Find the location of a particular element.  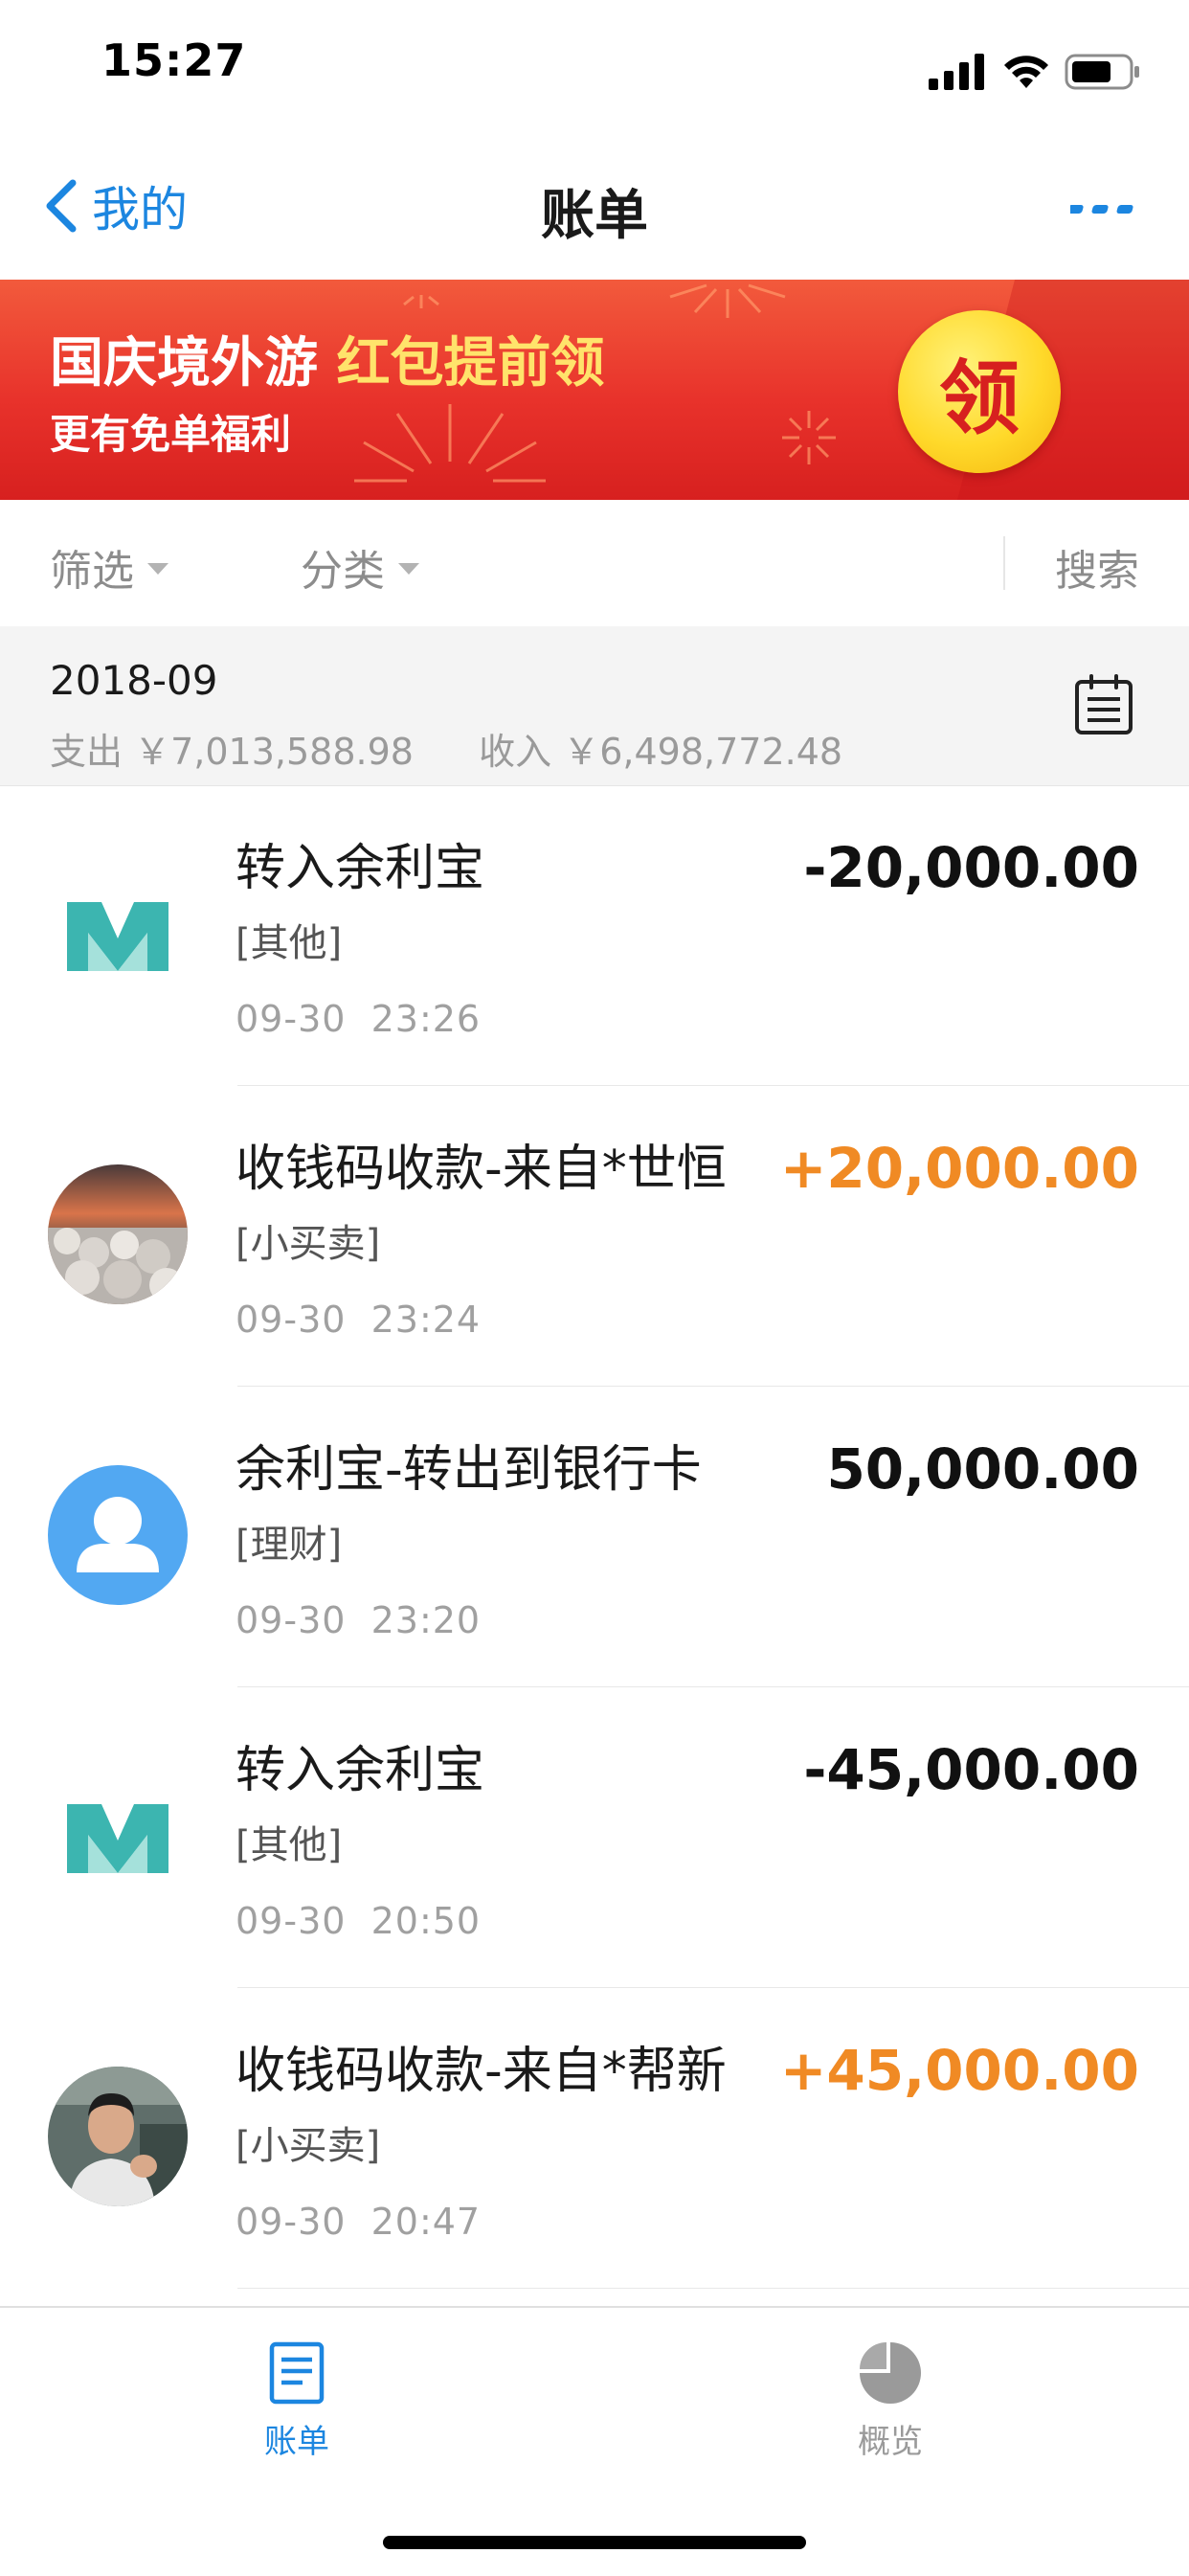

transaction-time: 09-30 23:24 is located at coordinates (358, 1320).